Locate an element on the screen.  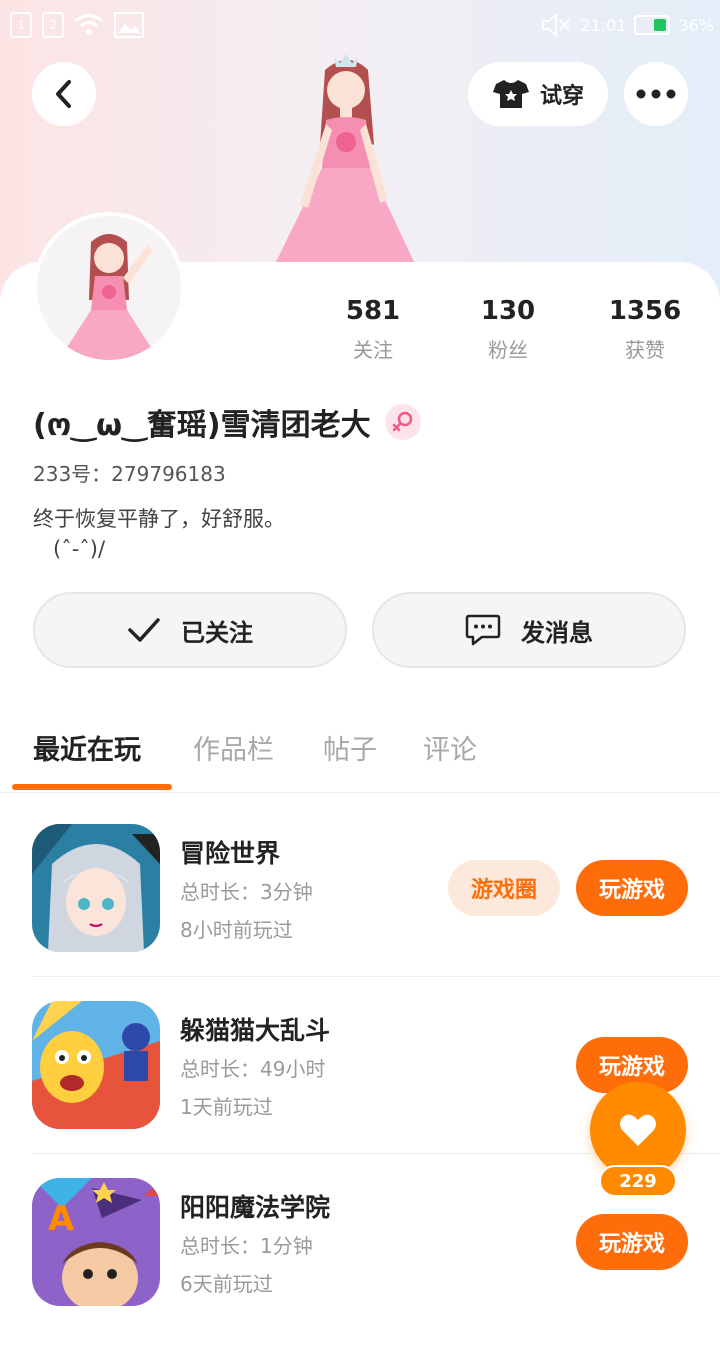
send-message-button: 发消息 is located at coordinates (529, 630).